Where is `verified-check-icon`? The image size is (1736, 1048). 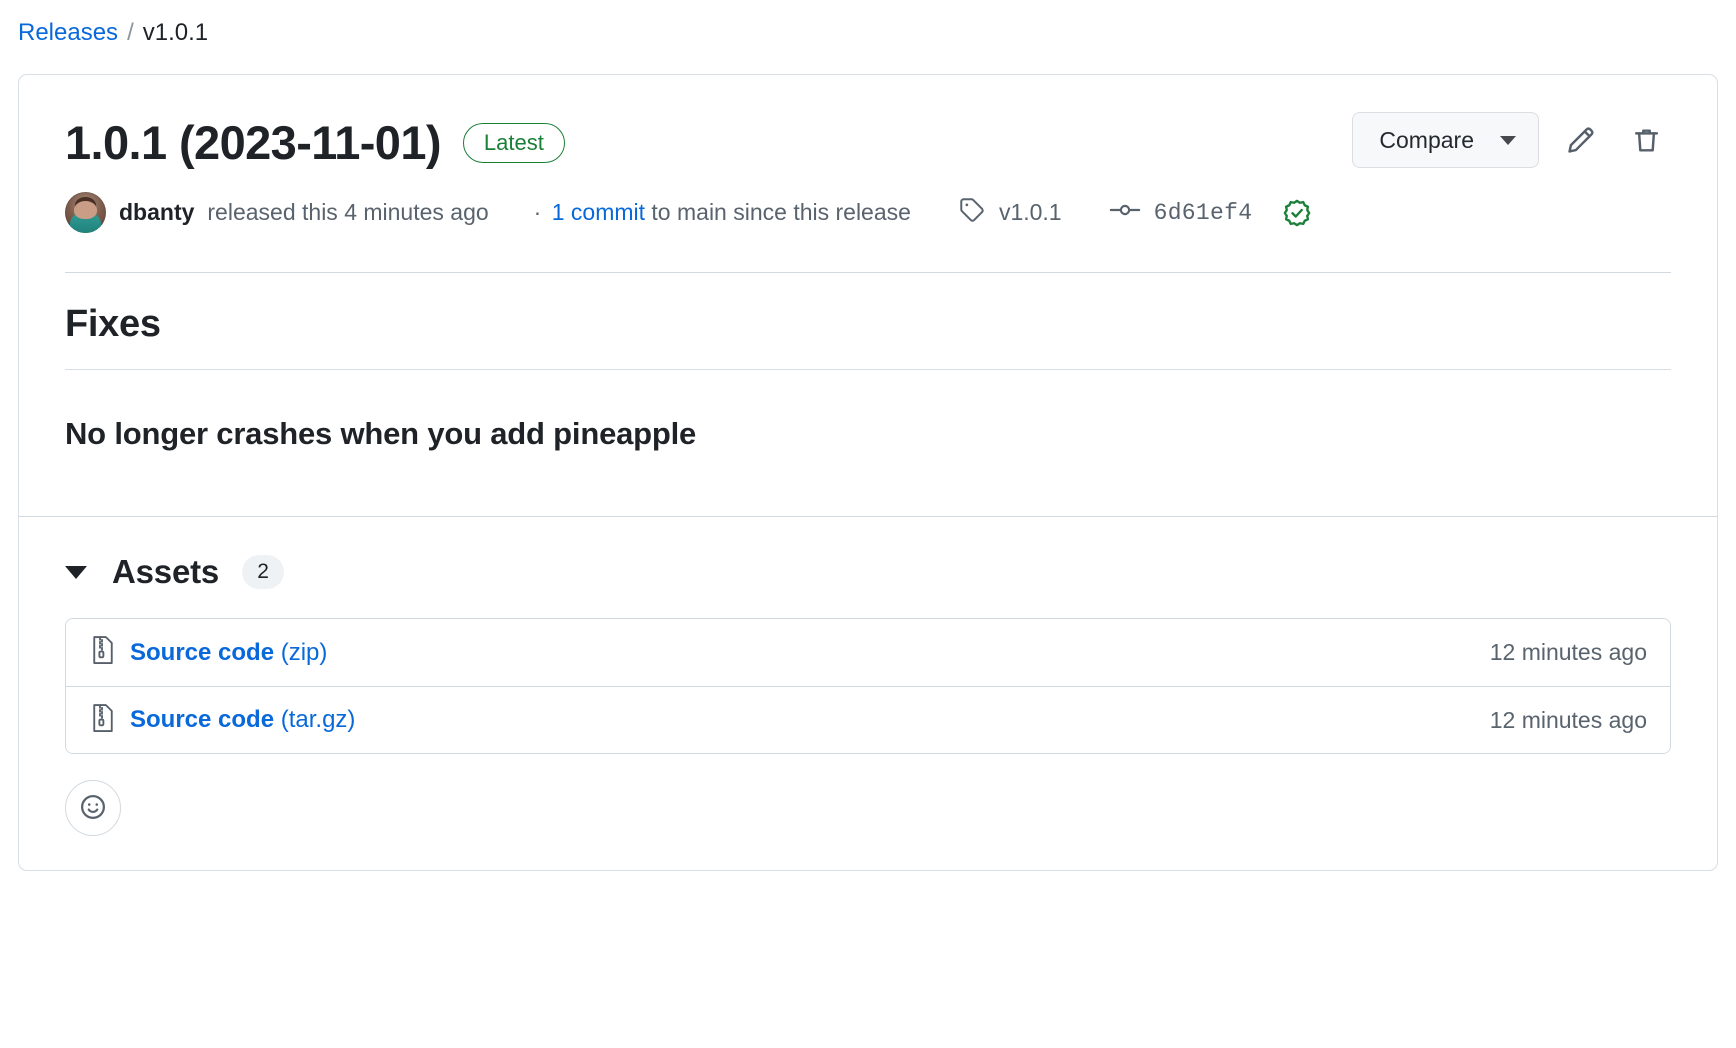
verified-check-icon is located at coordinates (1297, 213).